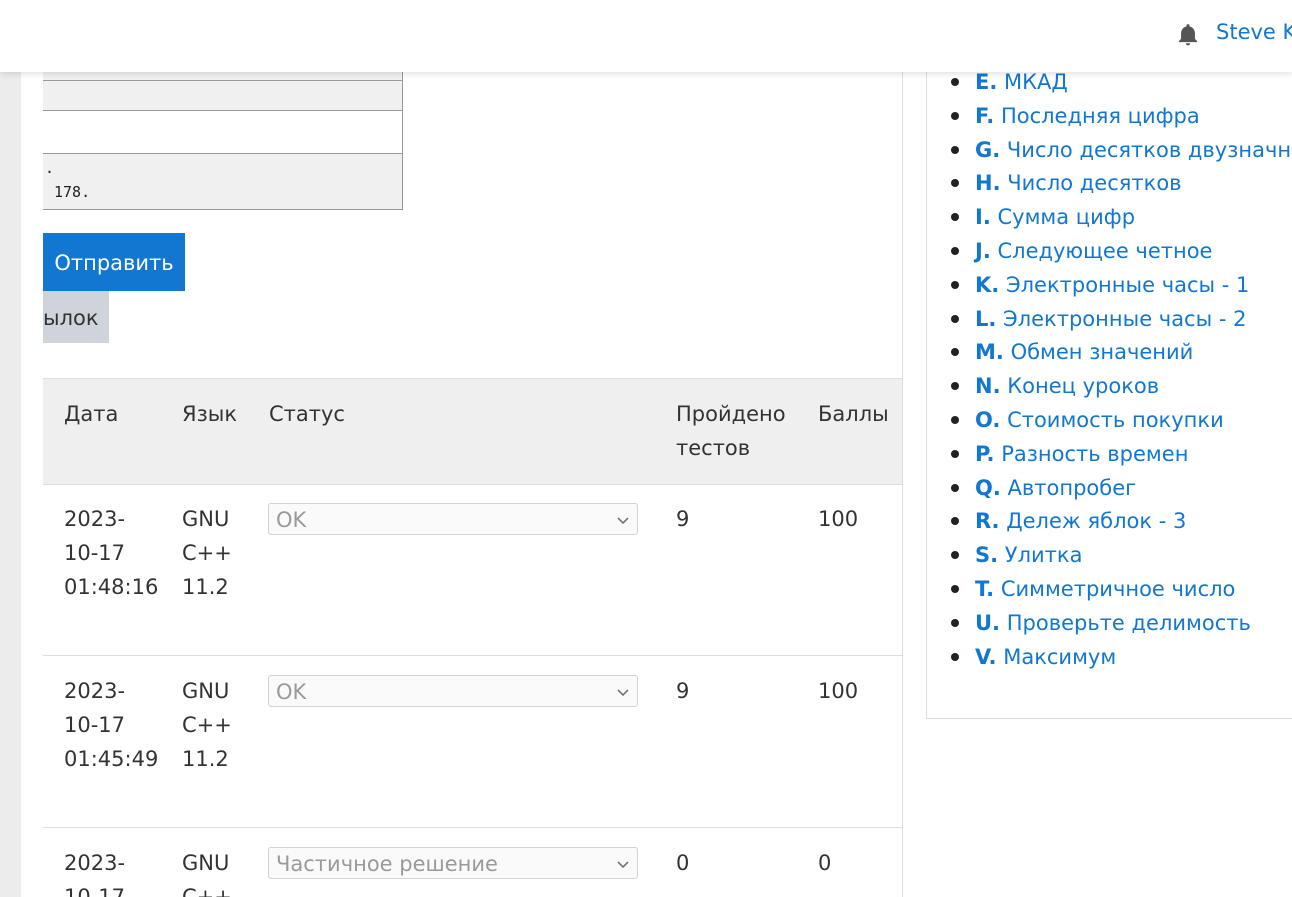 Image resolution: width=1292 pixels, height=897 pixels. I want to click on problem-link: Последняя цифра, so click(1100, 116).